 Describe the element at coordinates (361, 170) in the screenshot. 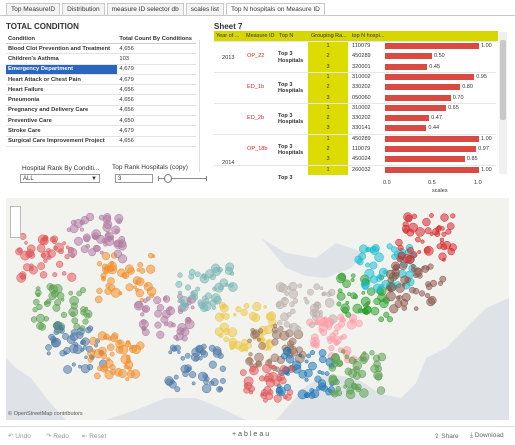

I see `hospital-id: 260032` at that location.